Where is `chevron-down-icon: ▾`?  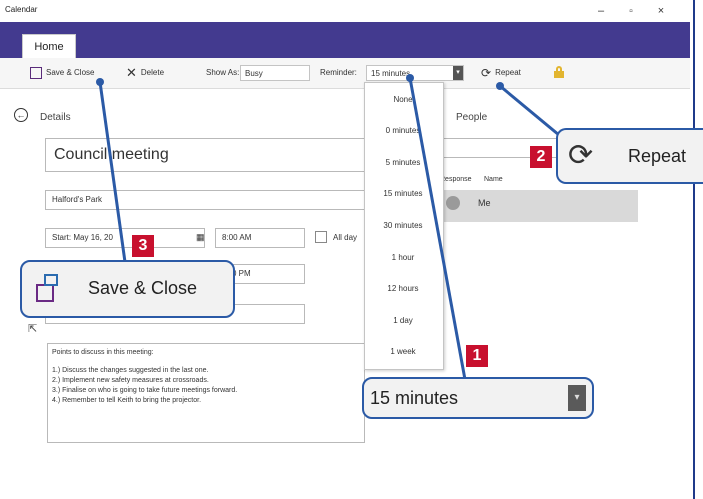 chevron-down-icon: ▾ is located at coordinates (577, 398).